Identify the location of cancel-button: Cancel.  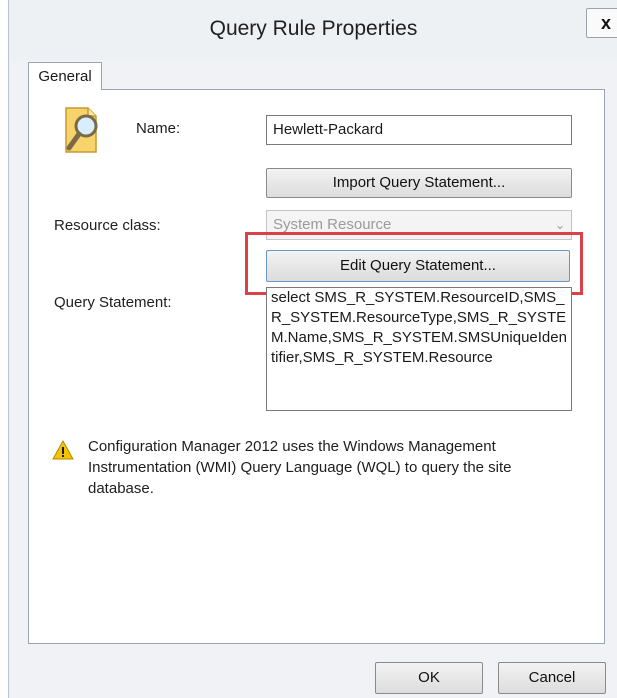
(552, 678).